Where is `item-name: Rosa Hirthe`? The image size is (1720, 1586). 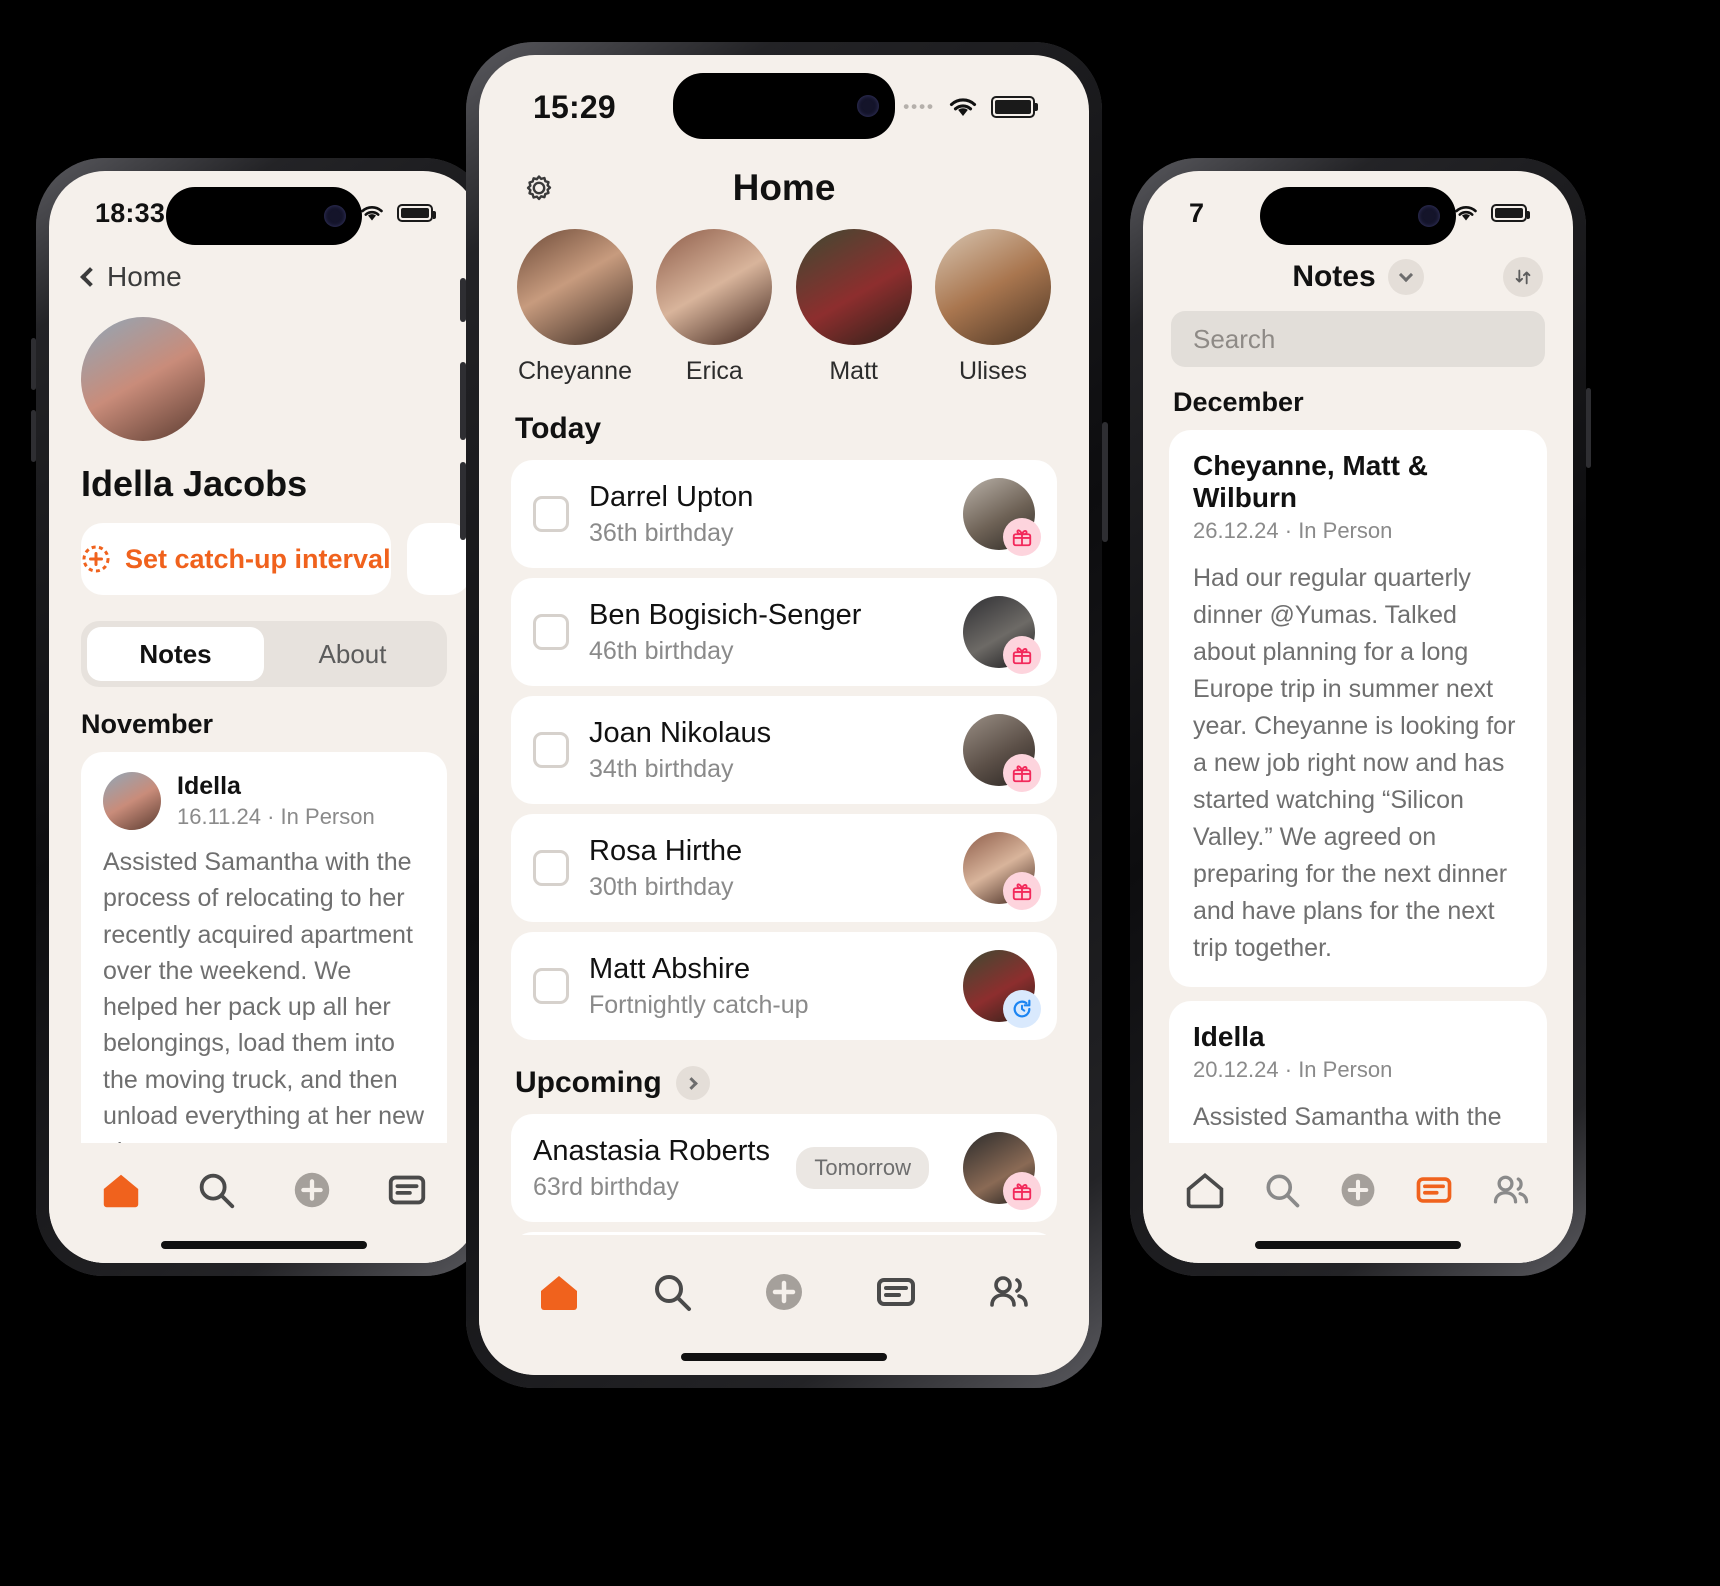
item-name: Rosa Hirthe is located at coordinates (666, 850).